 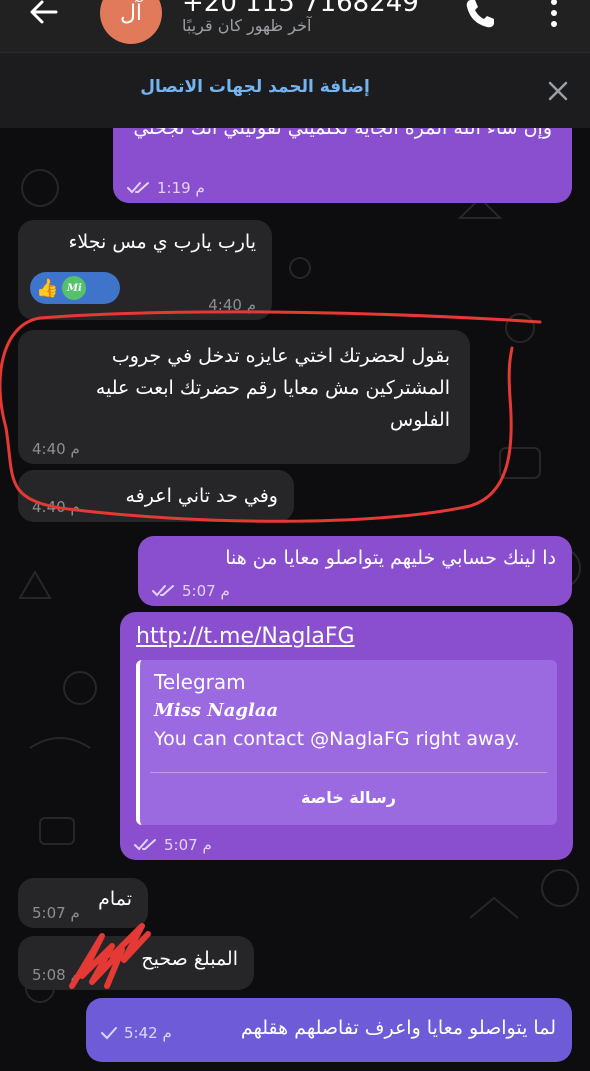 What do you see at coordinates (83, 903) in the screenshot?
I see `message-bubble-incoming: تمام 5:07 م` at bounding box center [83, 903].